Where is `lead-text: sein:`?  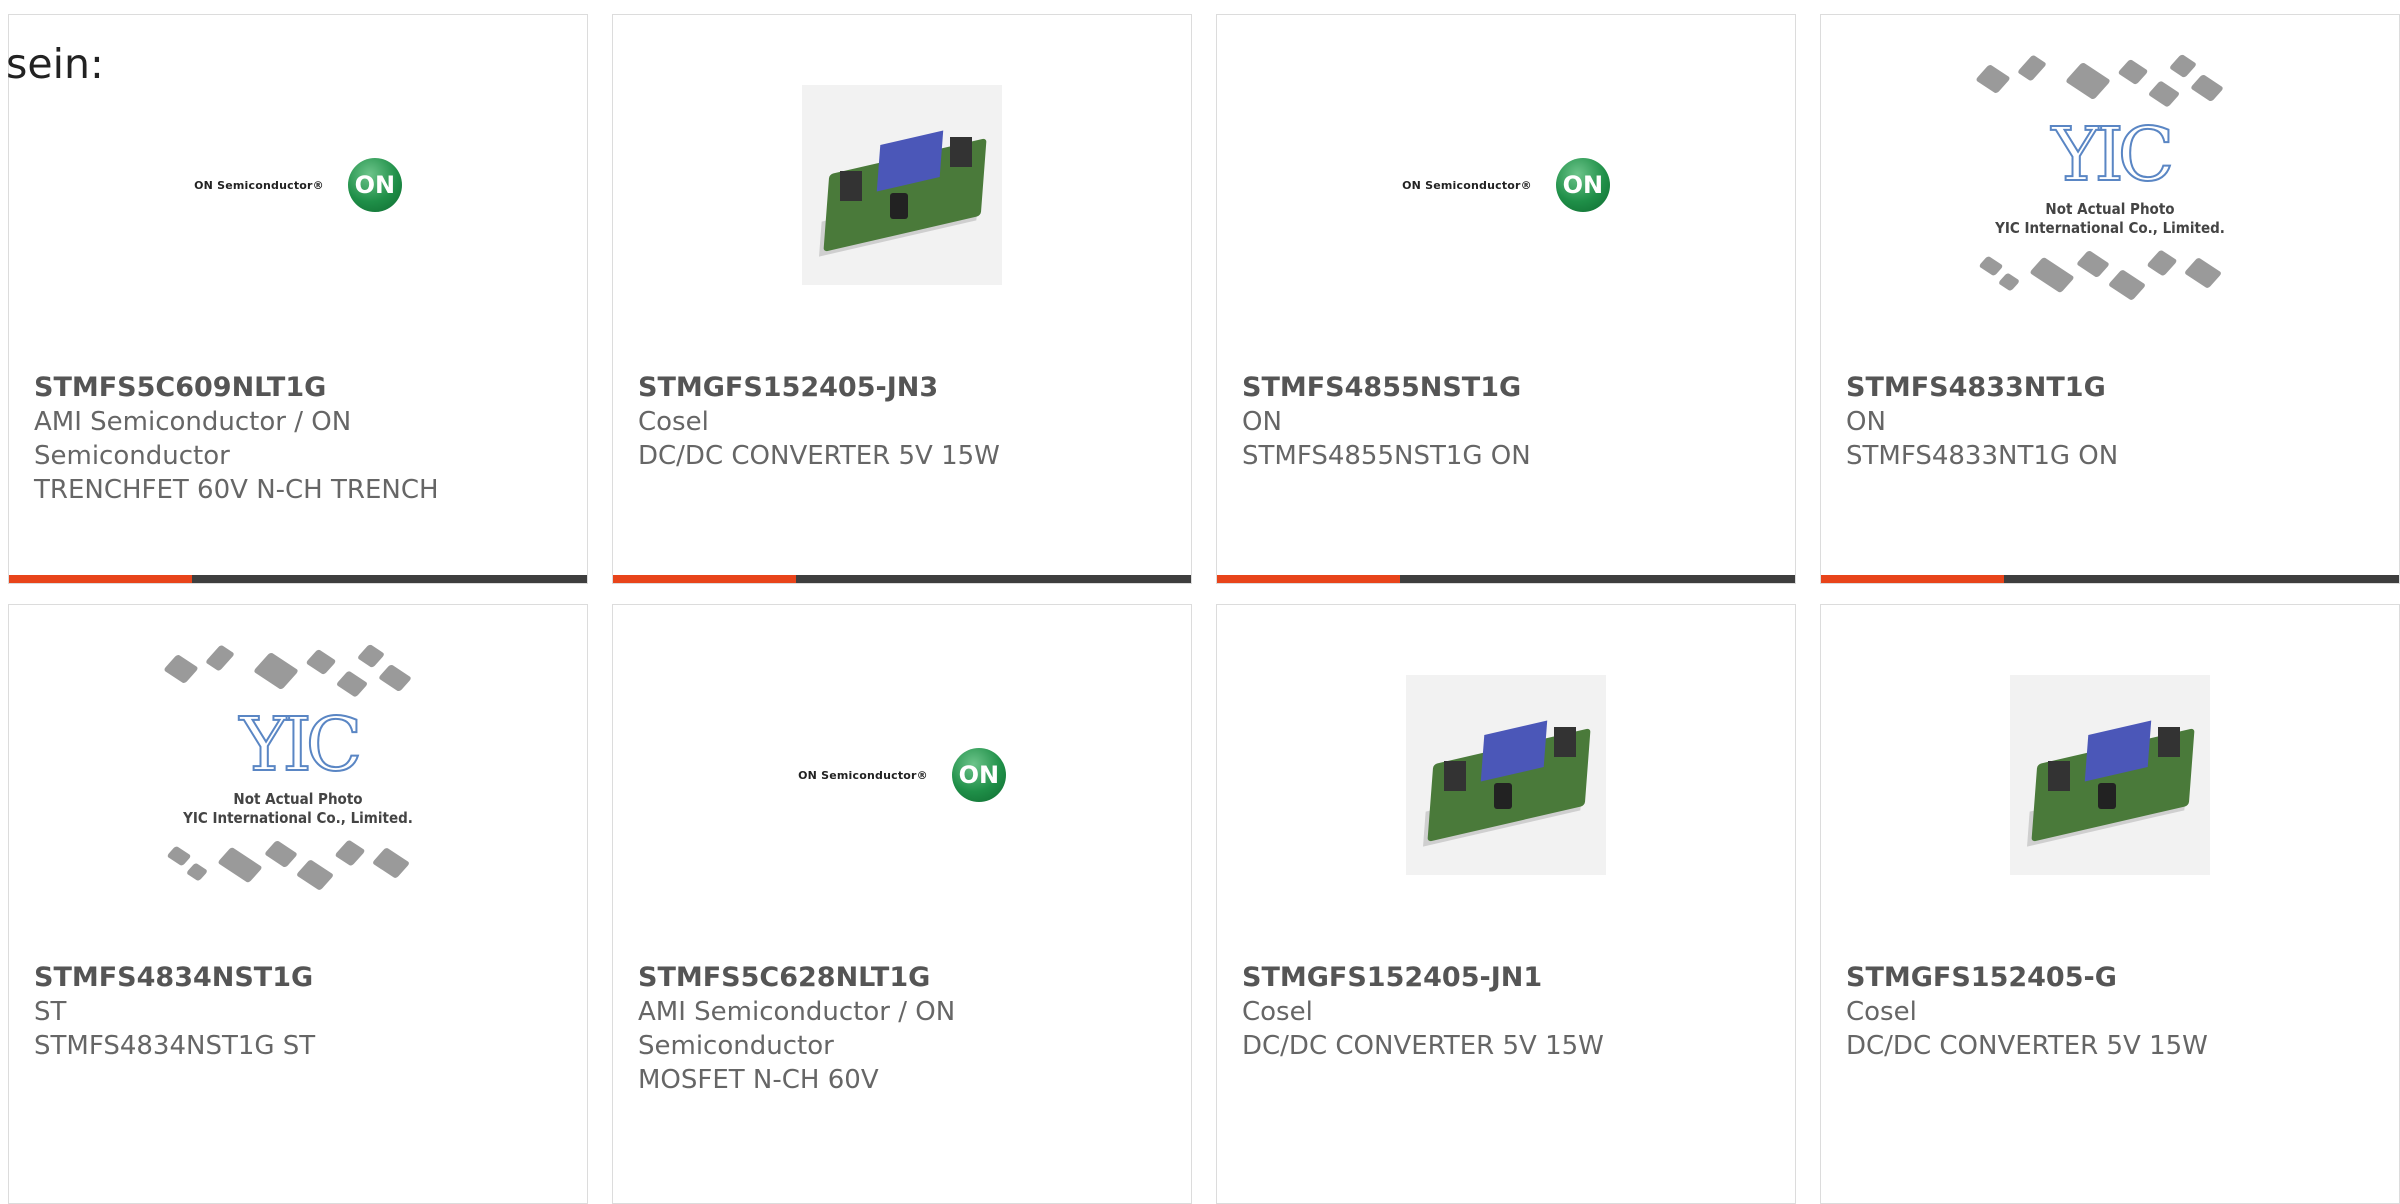 lead-text: sein: is located at coordinates (55, 64).